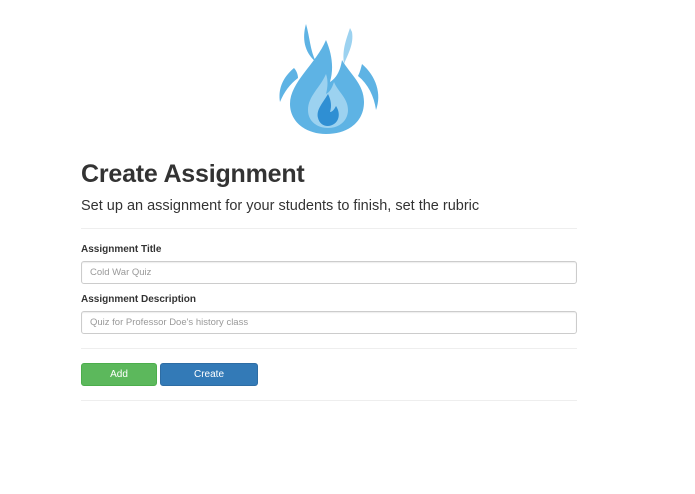  Describe the element at coordinates (329, 80) in the screenshot. I see `flame-logo-icon` at that location.